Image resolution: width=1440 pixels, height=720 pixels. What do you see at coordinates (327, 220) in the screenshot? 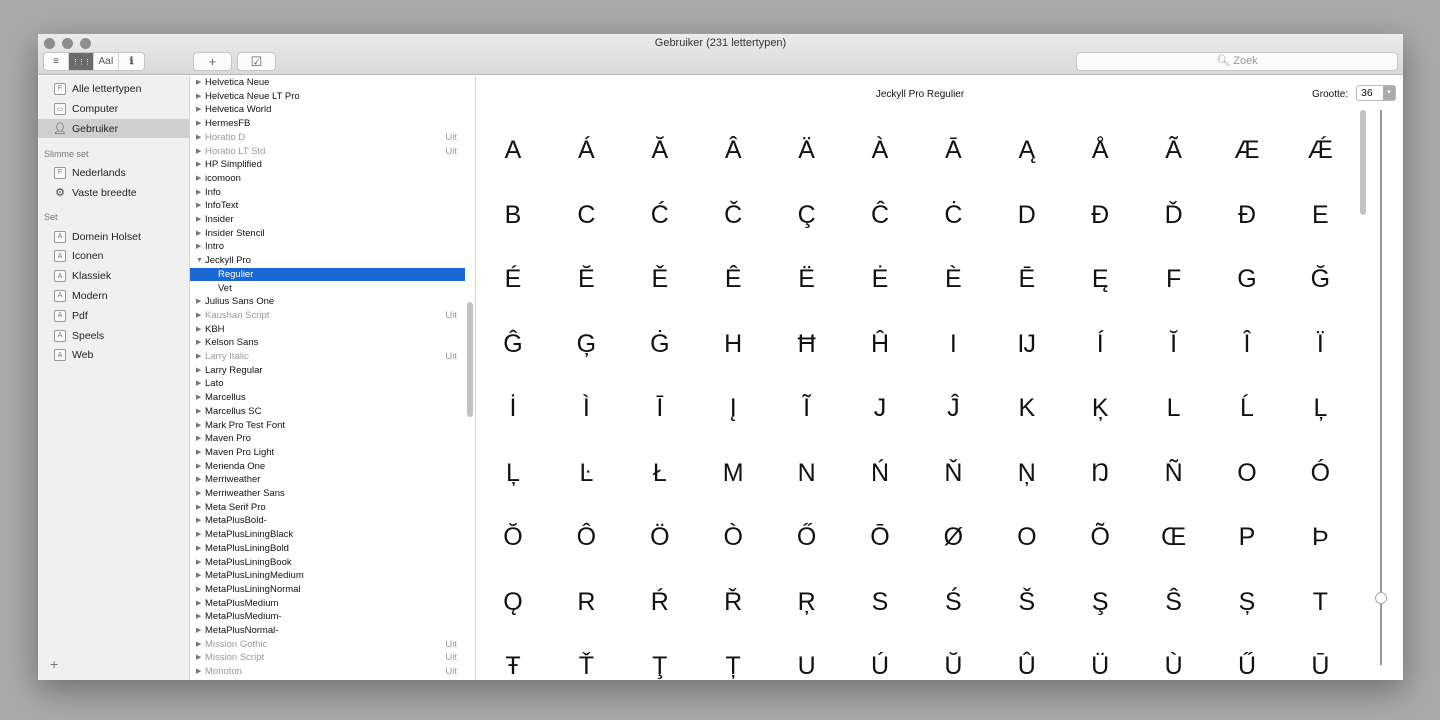
I see `font-family-item: ▶ Insider` at bounding box center [327, 220].